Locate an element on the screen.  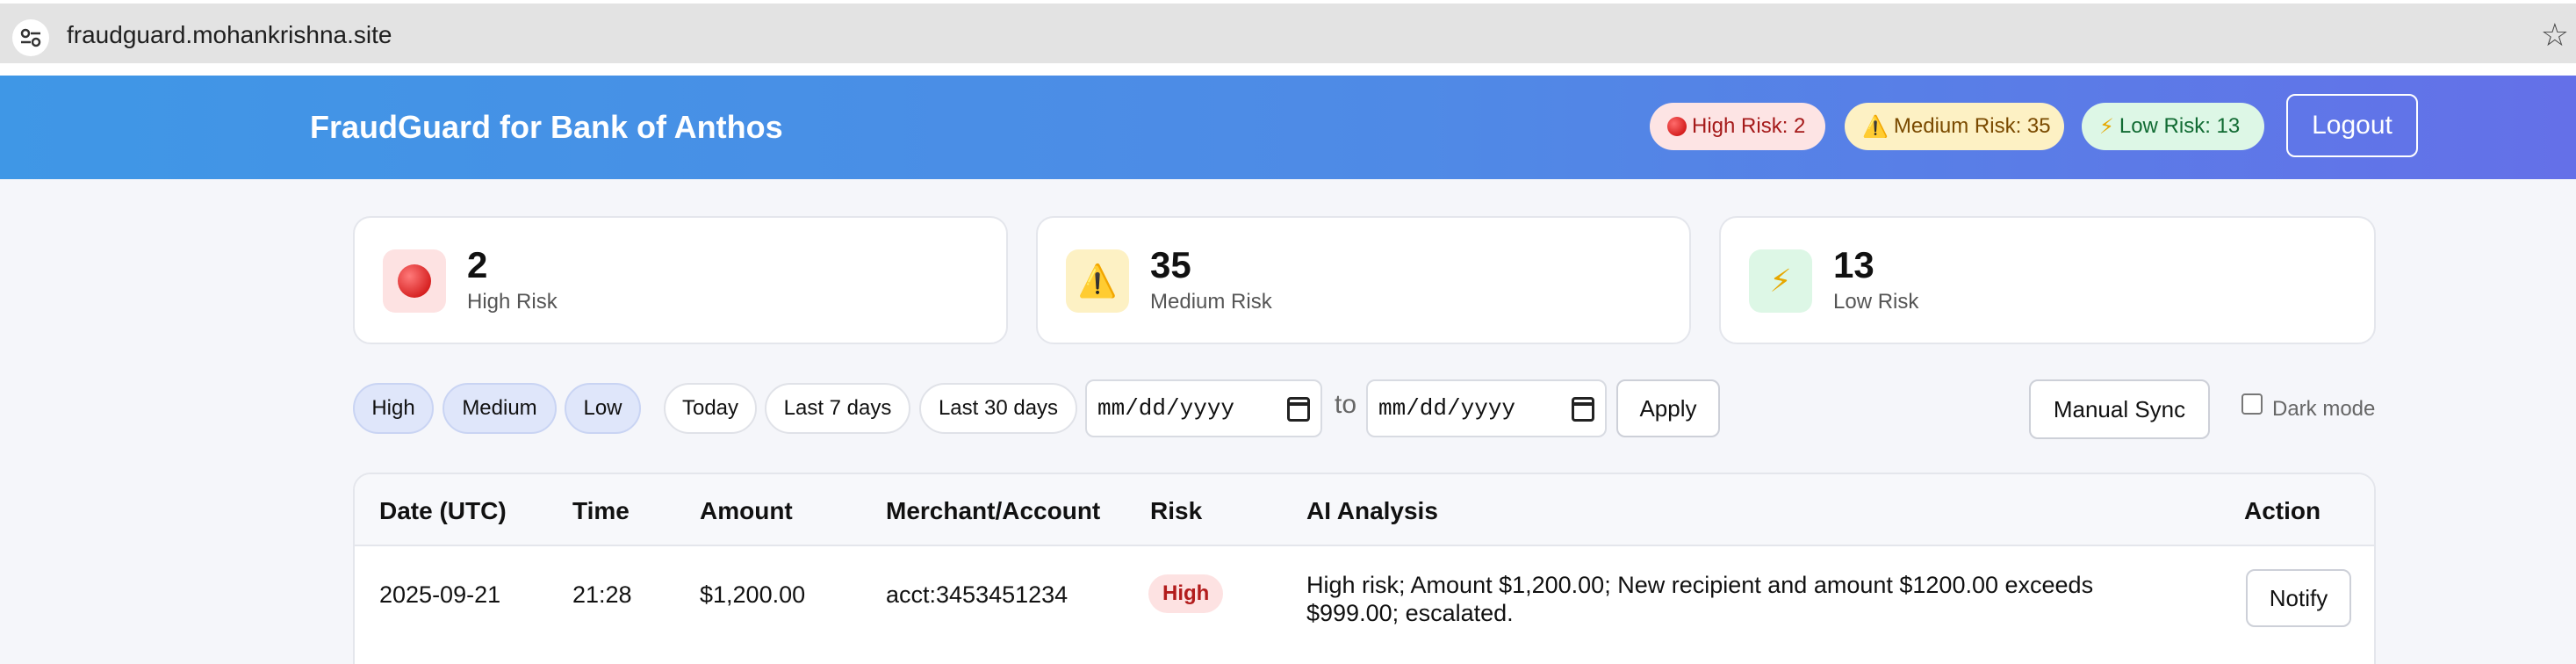
logout-button: Logout is located at coordinates (2352, 125).